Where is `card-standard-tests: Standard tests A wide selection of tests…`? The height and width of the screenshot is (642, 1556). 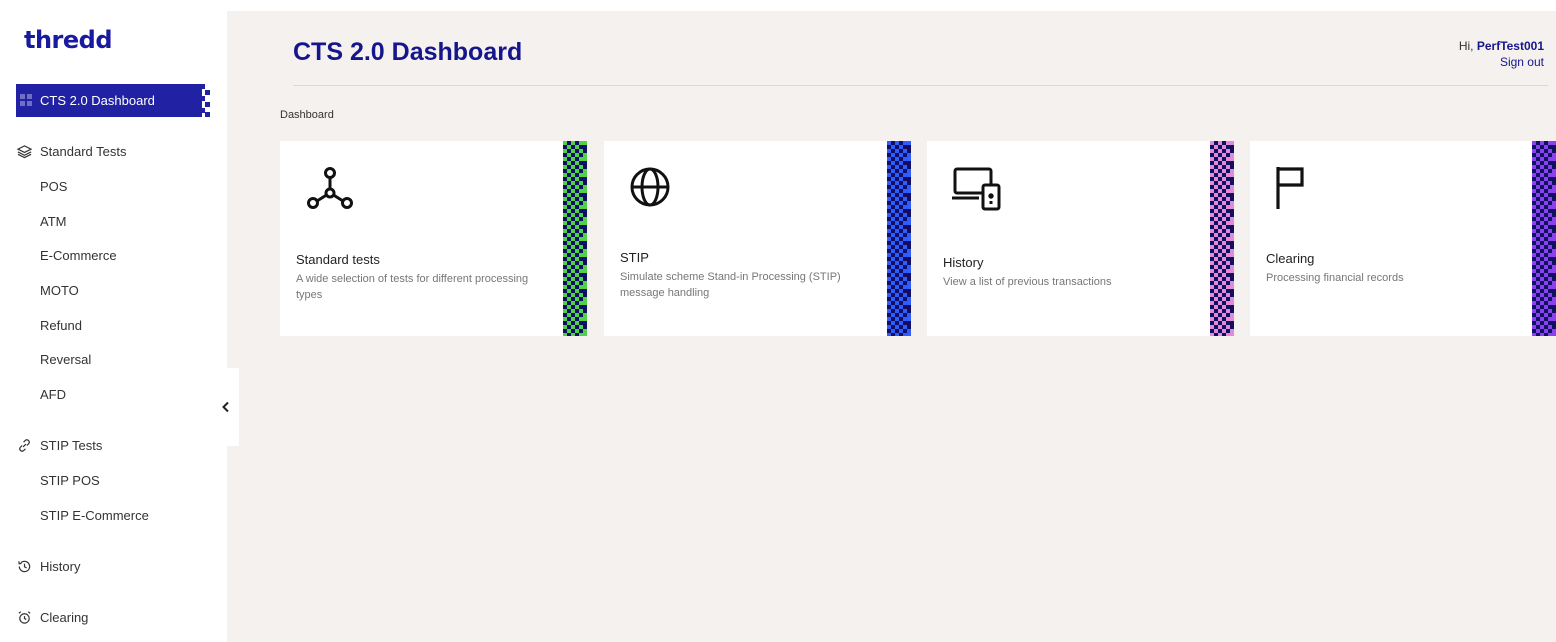 card-standard-tests: Standard tests A wide selection of tests… is located at coordinates (433, 238).